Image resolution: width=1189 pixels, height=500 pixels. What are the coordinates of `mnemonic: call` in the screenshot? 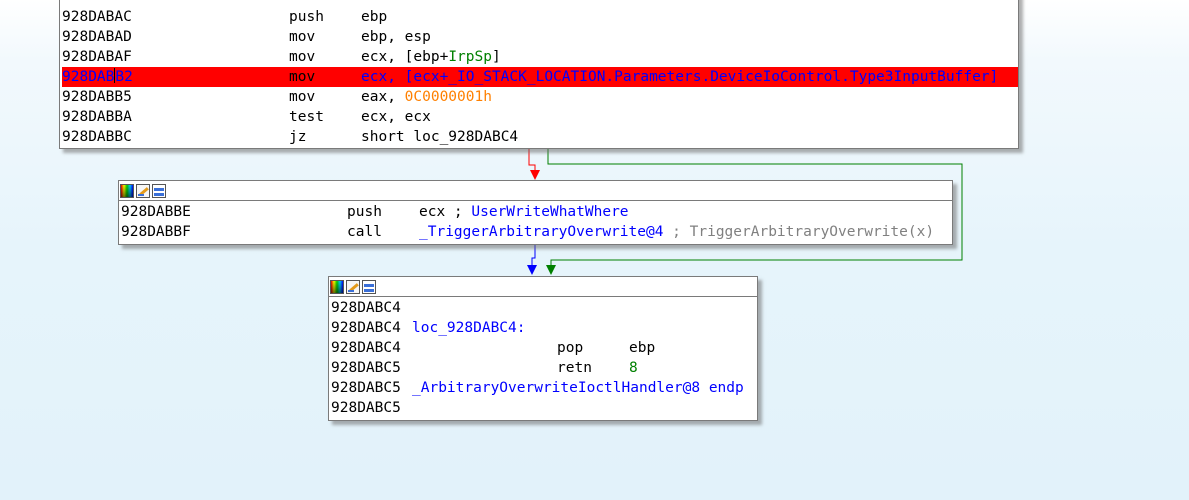 It's located at (364, 232).